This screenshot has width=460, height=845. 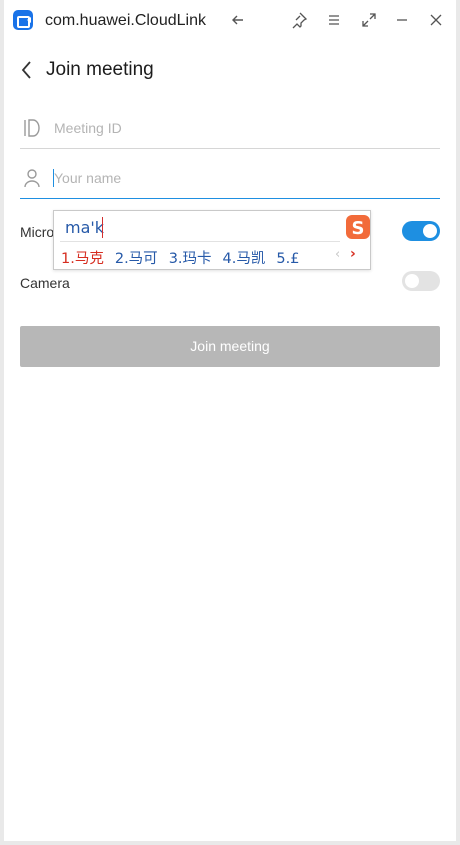 What do you see at coordinates (32, 178) in the screenshot?
I see `user-icon` at bounding box center [32, 178].